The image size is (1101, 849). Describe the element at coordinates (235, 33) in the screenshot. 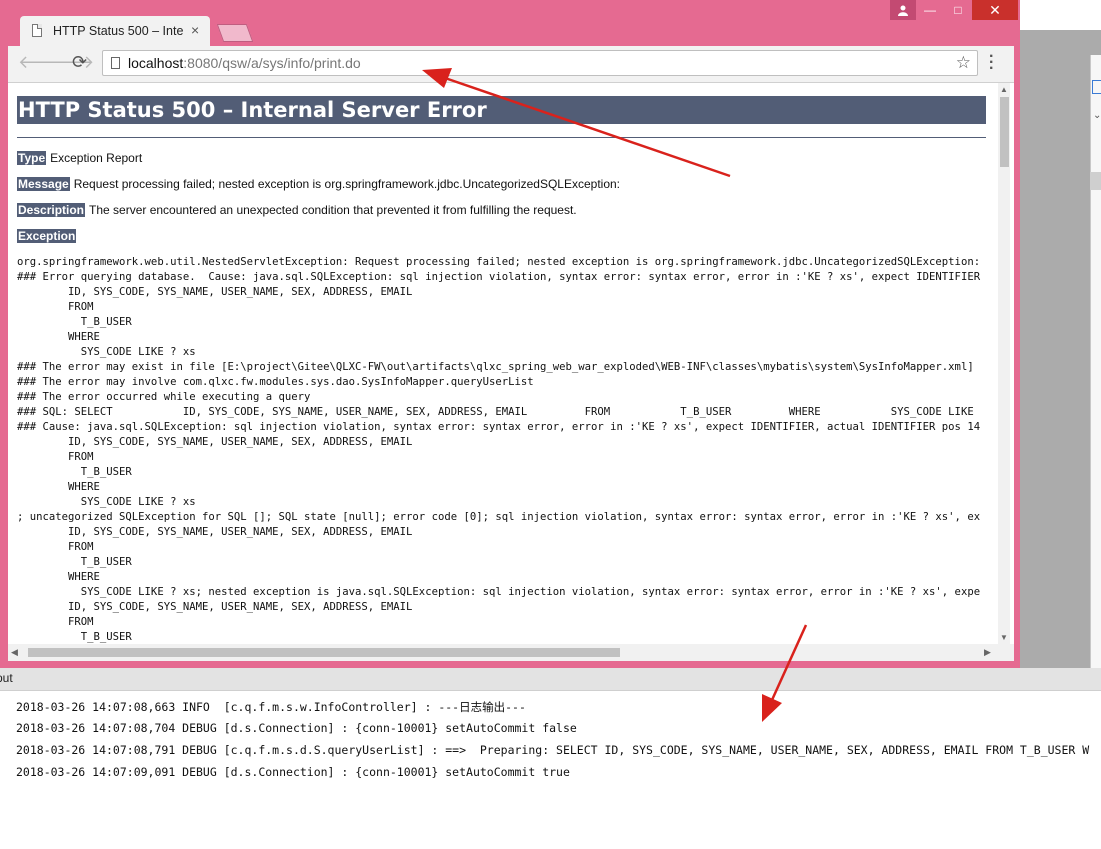

I see `new-tab-button` at that location.